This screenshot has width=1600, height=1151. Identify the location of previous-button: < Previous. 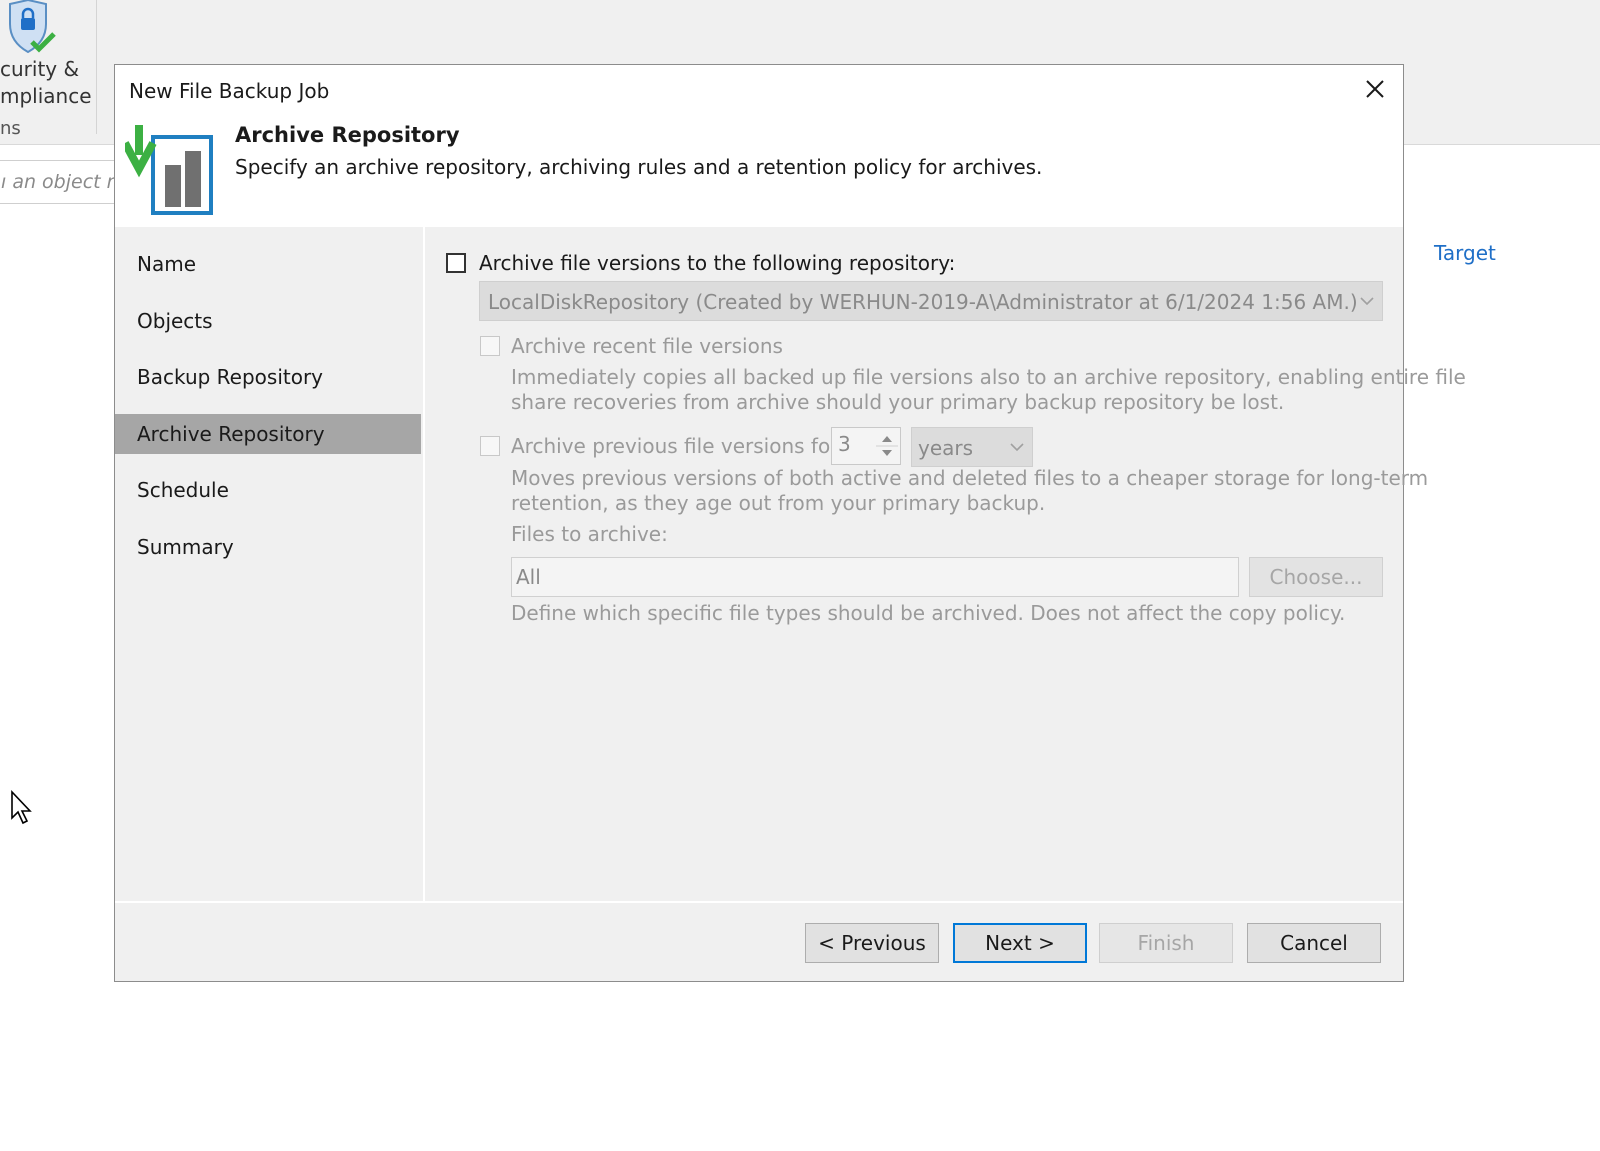
(872, 943).